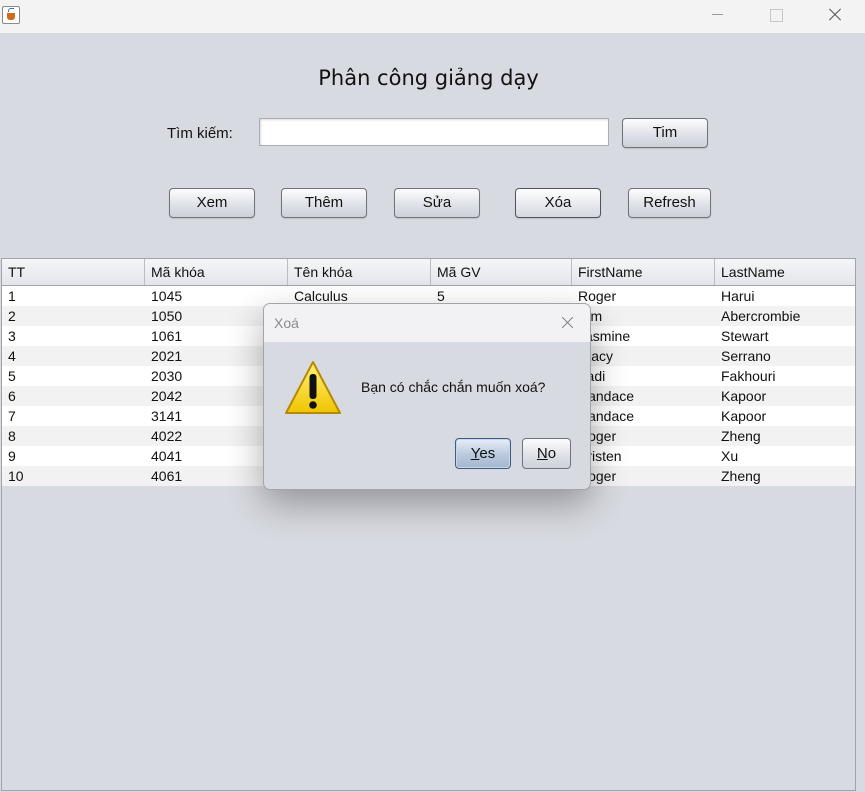  What do you see at coordinates (200, 133) in the screenshot?
I see `search-label: Tìm kiếm:` at bounding box center [200, 133].